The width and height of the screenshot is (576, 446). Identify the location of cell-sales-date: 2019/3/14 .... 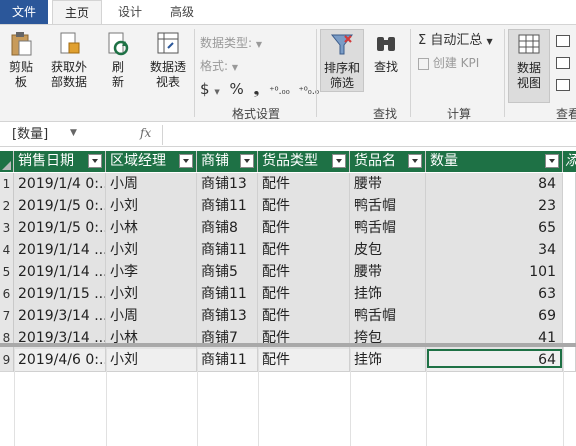
(60, 316).